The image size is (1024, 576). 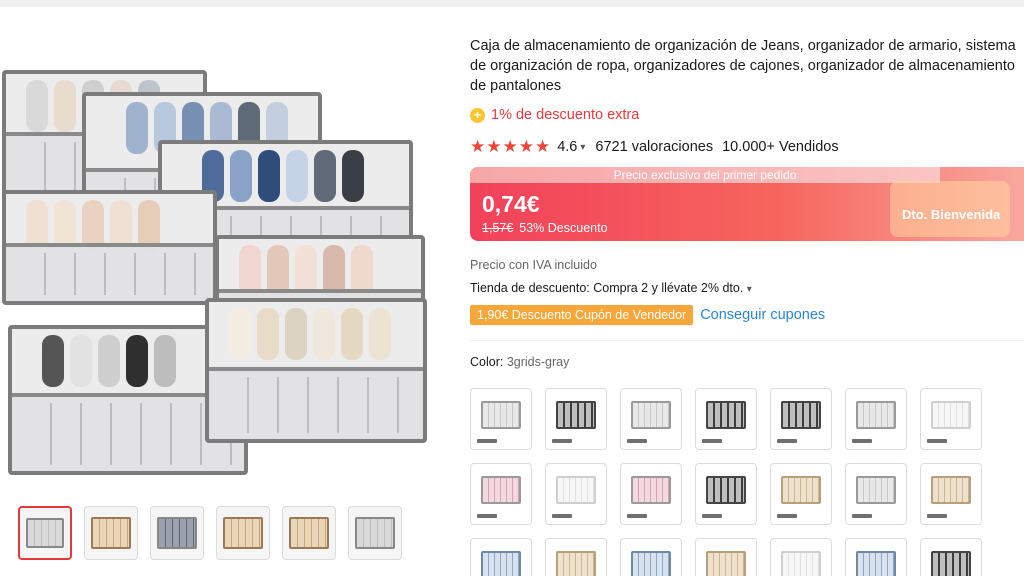 What do you see at coordinates (563, 228) in the screenshot?
I see `discount-percent: 53% Descuento` at bounding box center [563, 228].